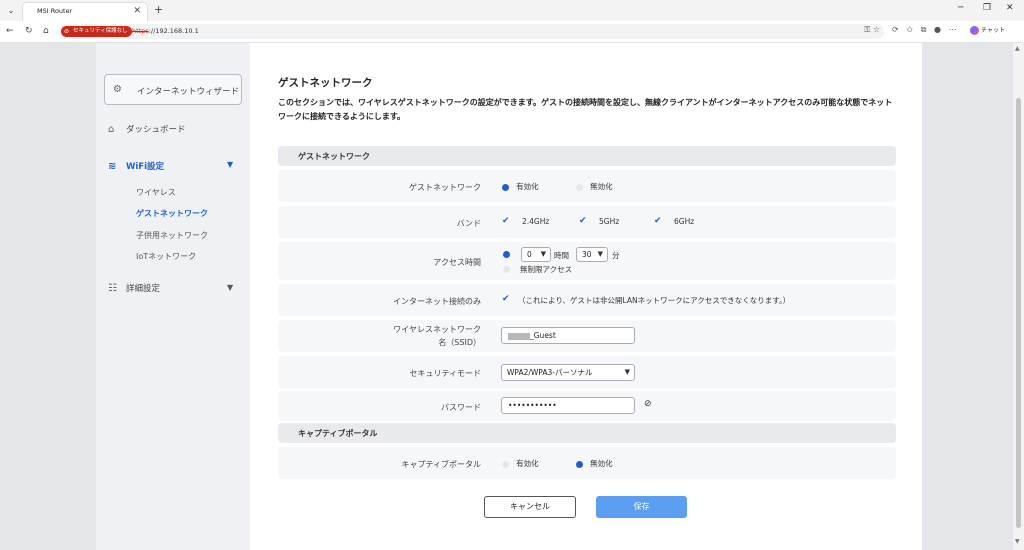 Image resolution: width=1024 pixels, height=550 pixels. What do you see at coordinates (867, 29) in the screenshot?
I see `key-icon: ⚿` at bounding box center [867, 29].